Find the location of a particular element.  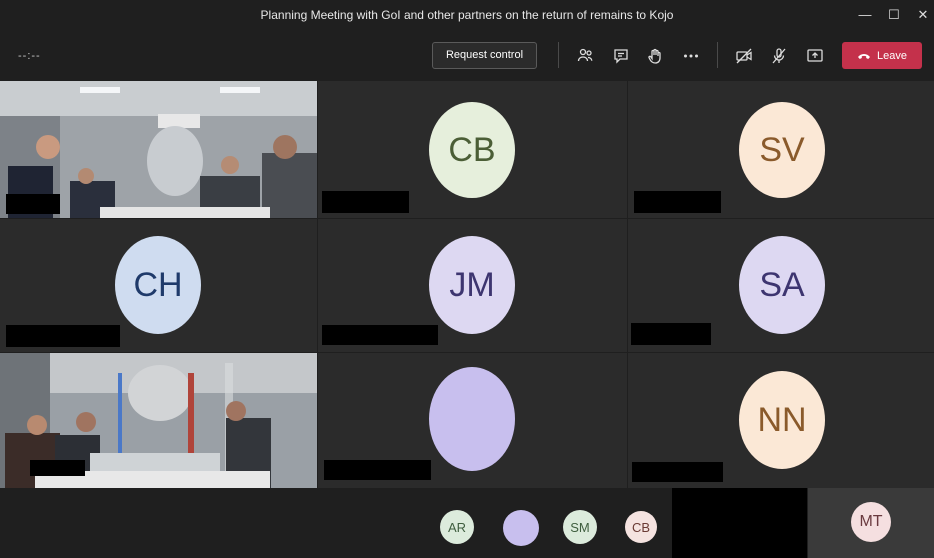

avatar-initials: NN is located at coordinates (782, 419).